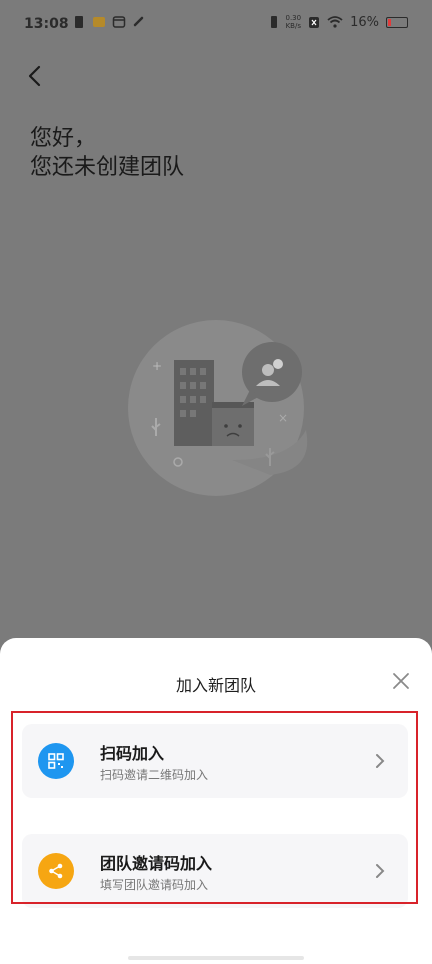 The width and height of the screenshot is (432, 964). What do you see at coordinates (335, 22) in the screenshot?
I see `wifi-icon` at bounding box center [335, 22].